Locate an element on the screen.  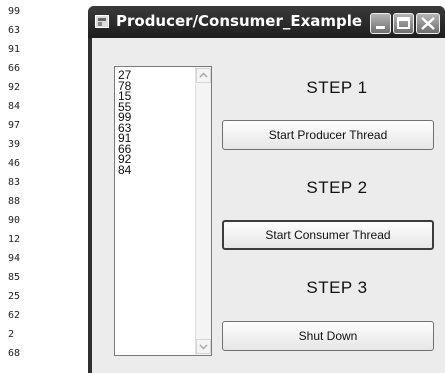
listbox-scrollbar is located at coordinates (203, 211).